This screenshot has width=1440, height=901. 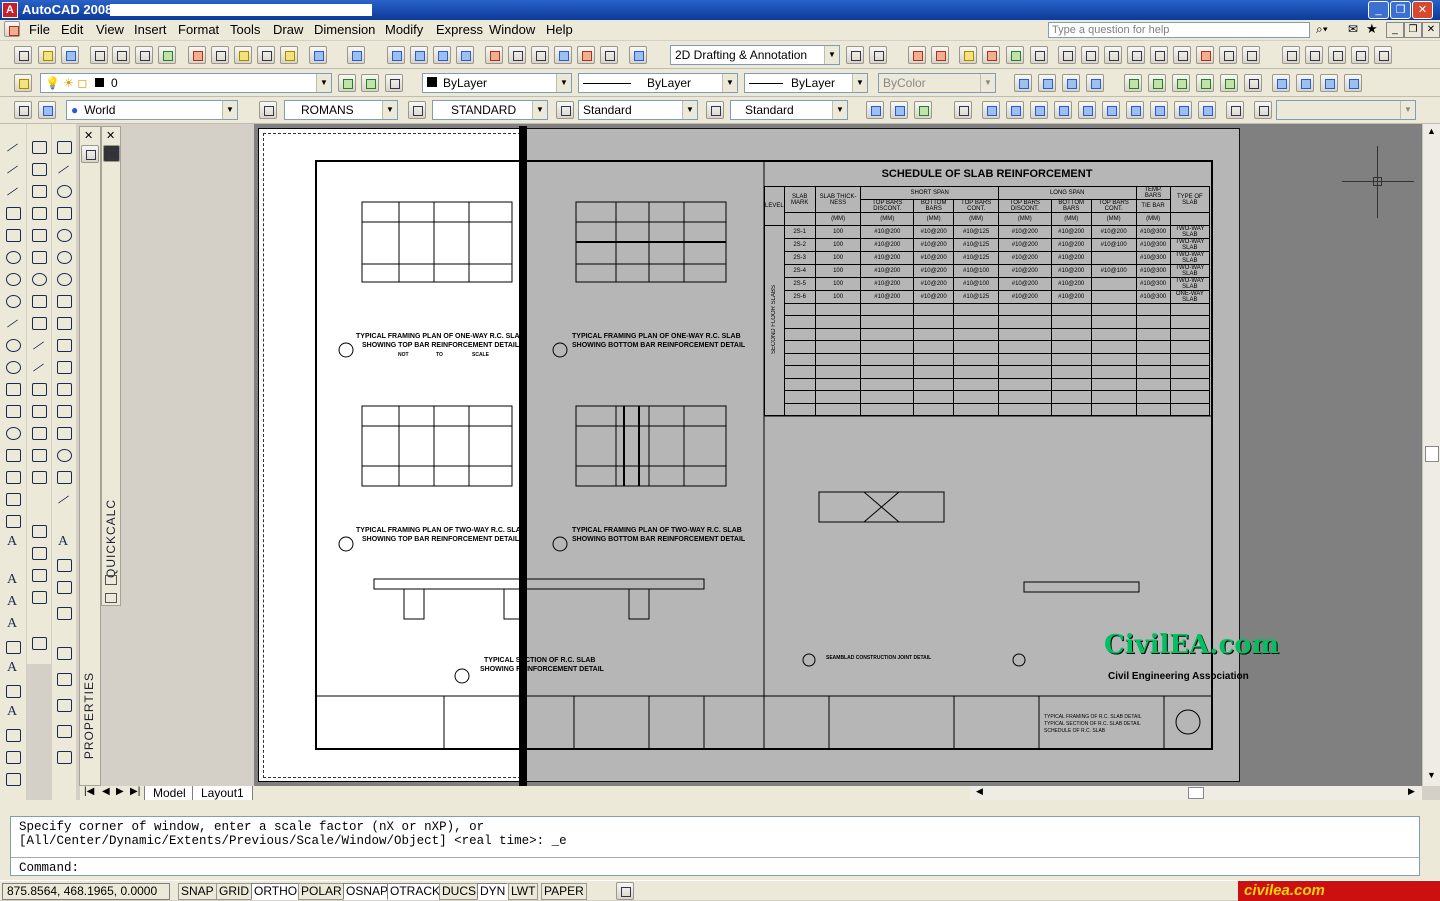 I want to click on table-style-select: Standard ▼, so click(x=638, y=110).